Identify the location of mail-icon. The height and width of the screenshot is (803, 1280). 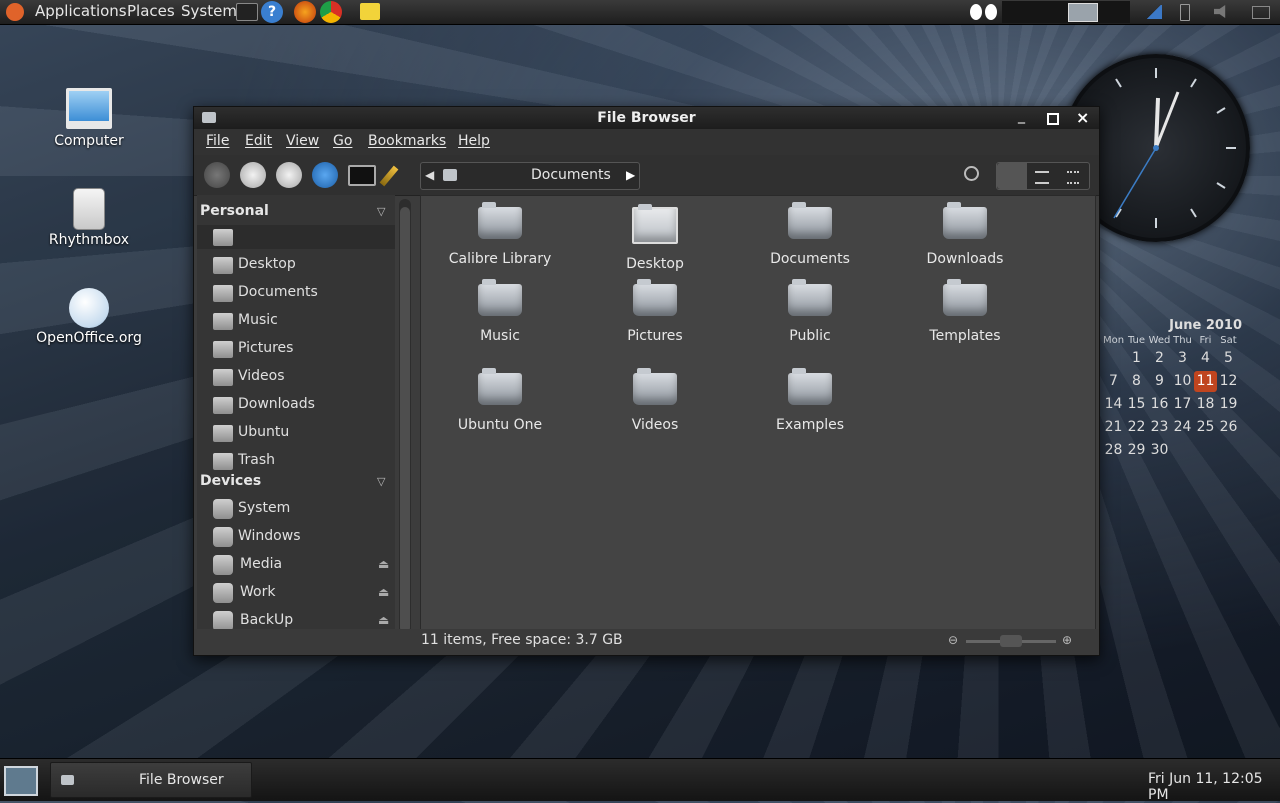
(1261, 12).